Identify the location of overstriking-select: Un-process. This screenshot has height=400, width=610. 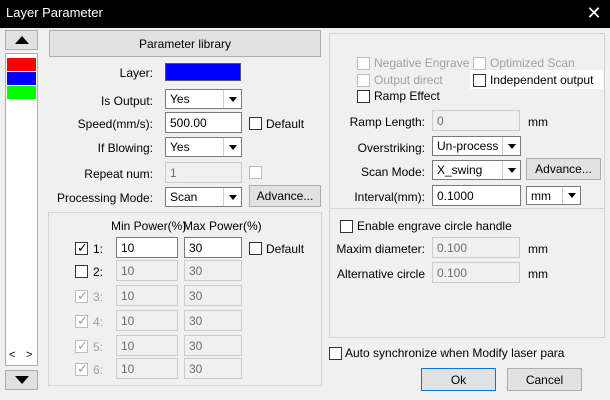
(476, 146).